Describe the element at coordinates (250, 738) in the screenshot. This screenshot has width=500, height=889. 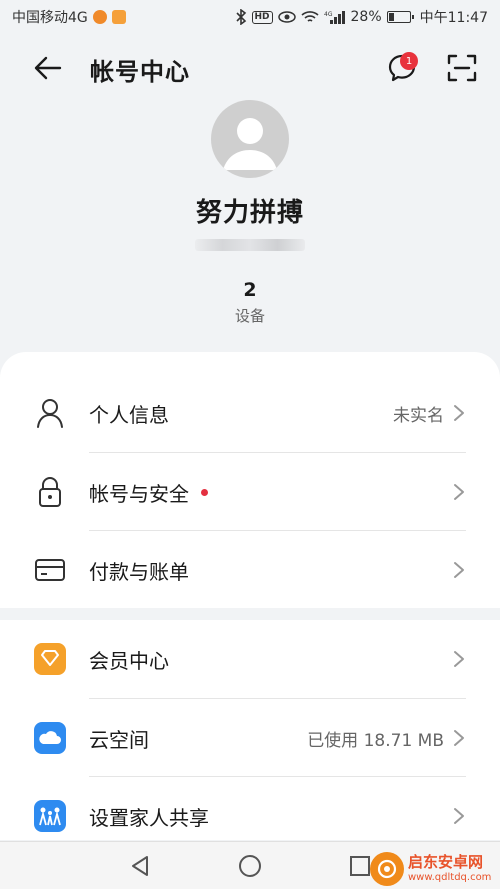
I see `menu-item-cloud-space: 云空间 已使用 18.71 MB` at that location.